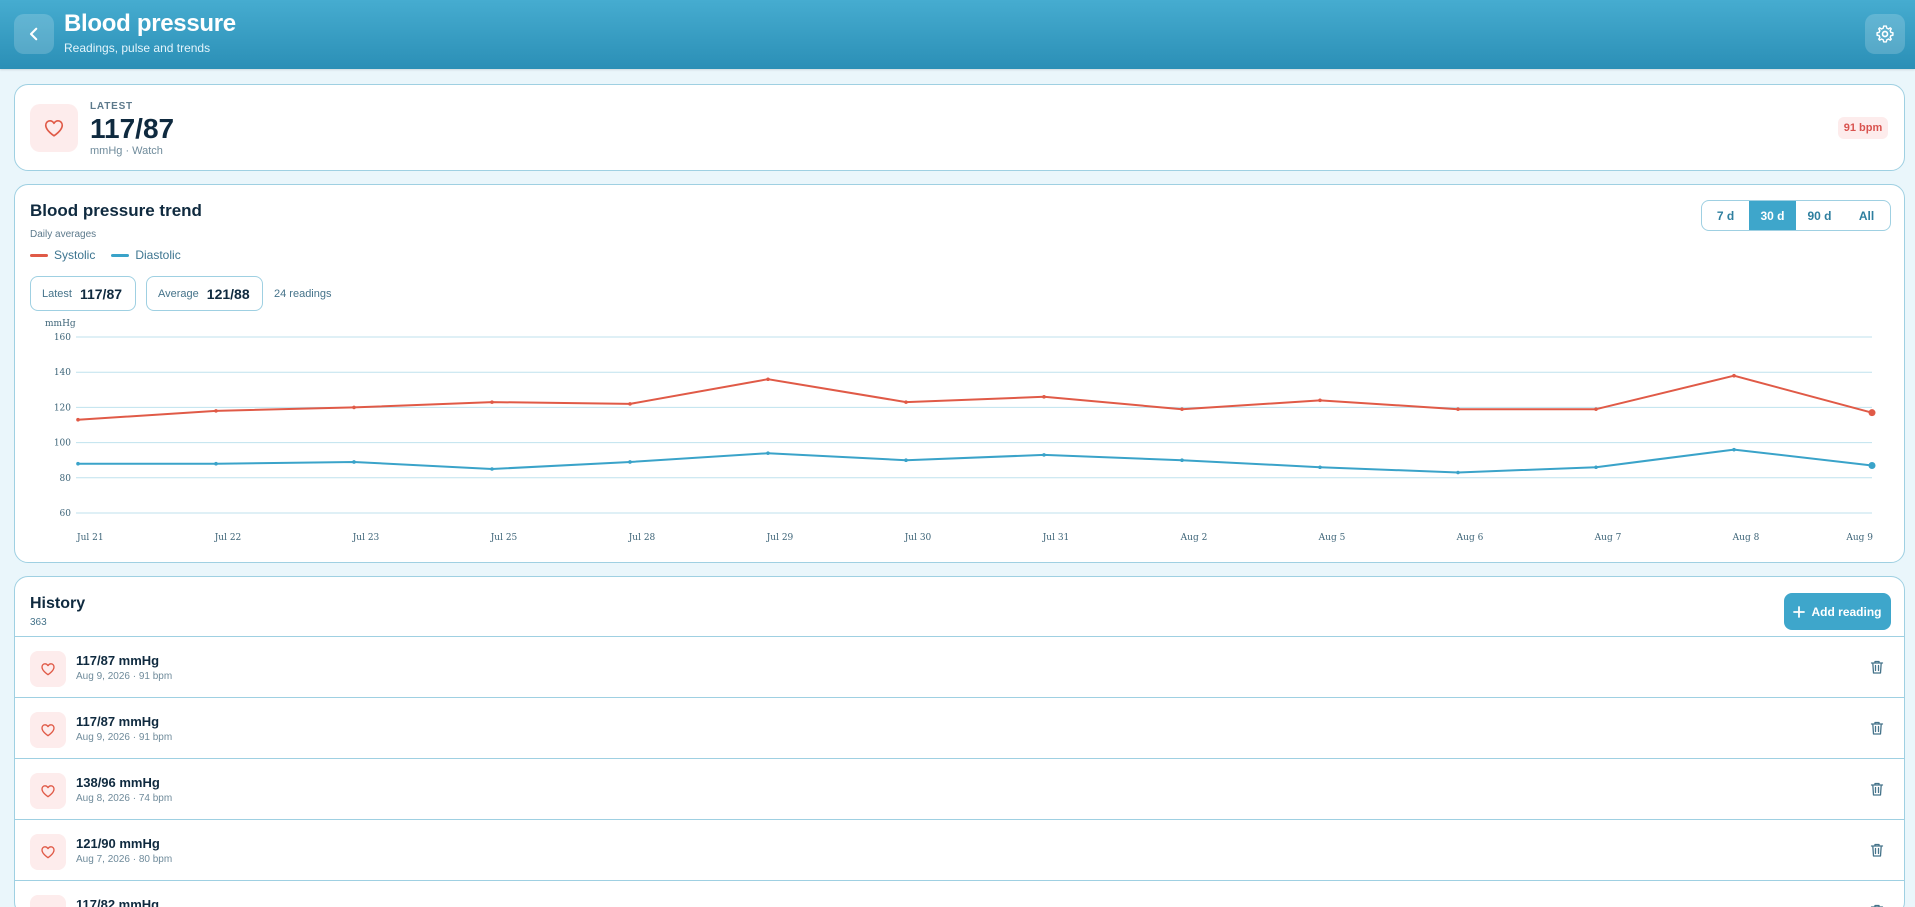  Describe the element at coordinates (62, 408) in the screenshot. I see `y-tick-label: 120` at that location.